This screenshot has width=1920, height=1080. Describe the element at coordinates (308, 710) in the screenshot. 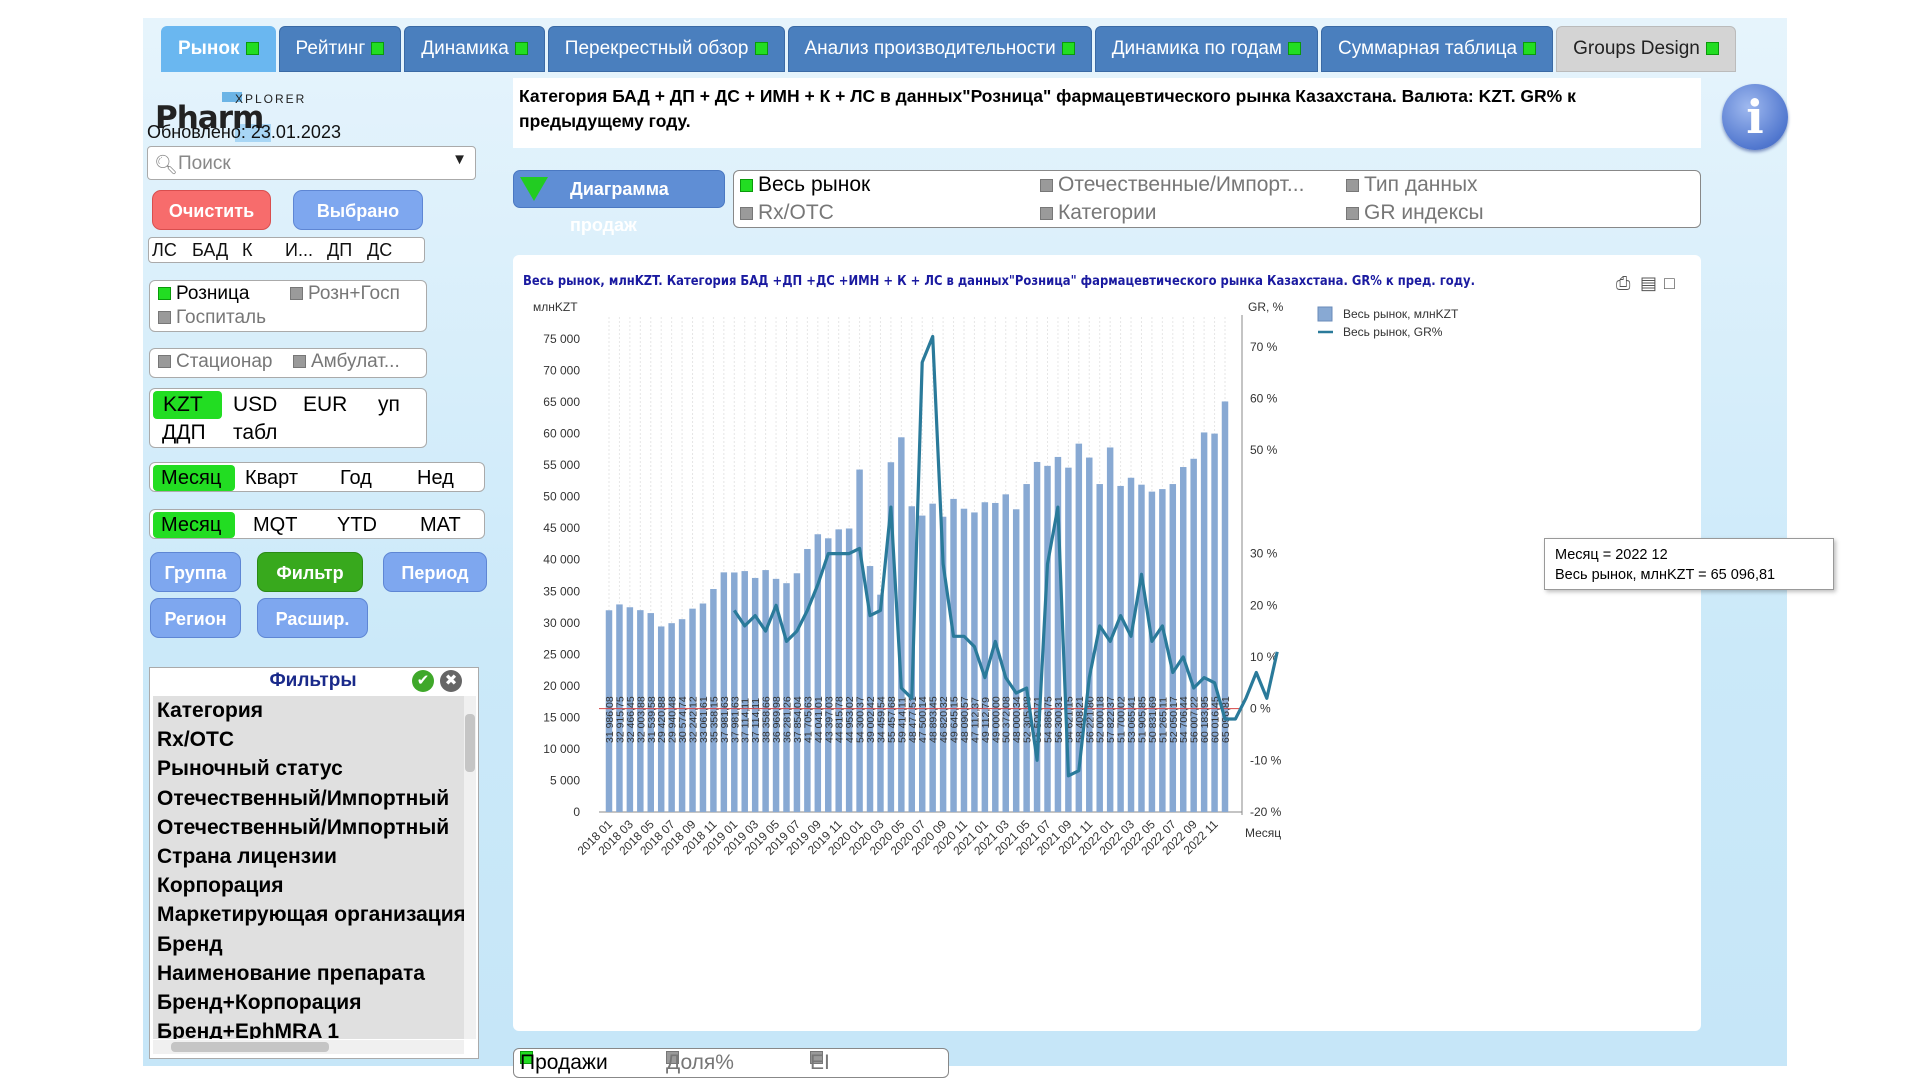

I see `filter-item: Категория` at that location.